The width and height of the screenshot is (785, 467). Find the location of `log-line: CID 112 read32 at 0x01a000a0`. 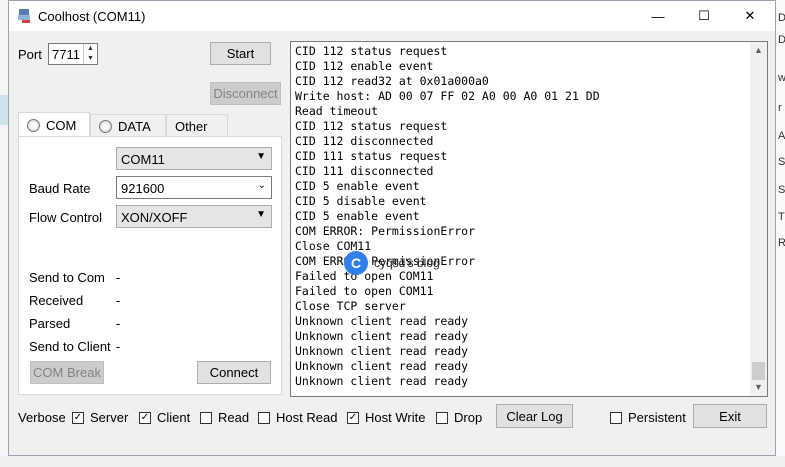

log-line: CID 112 read32 at 0x01a000a0 is located at coordinates (392, 81).